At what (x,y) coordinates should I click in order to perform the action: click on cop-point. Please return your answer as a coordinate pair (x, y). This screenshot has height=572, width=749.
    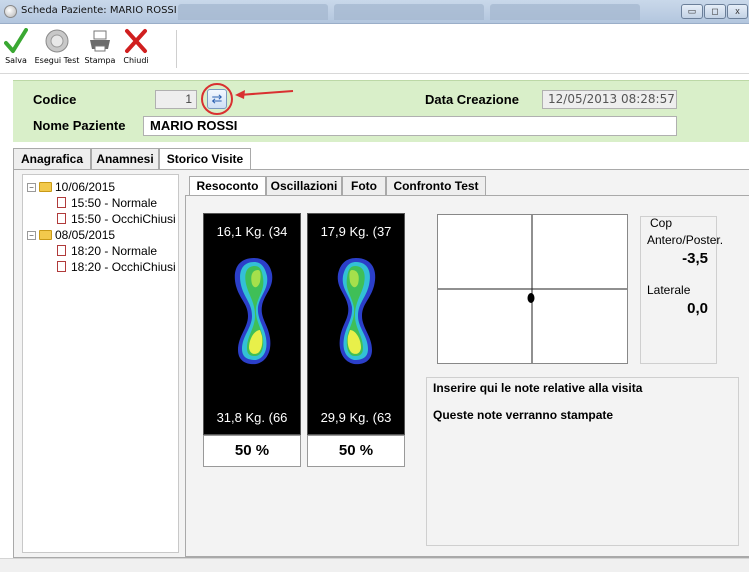
    Looking at the image, I should click on (531, 298).